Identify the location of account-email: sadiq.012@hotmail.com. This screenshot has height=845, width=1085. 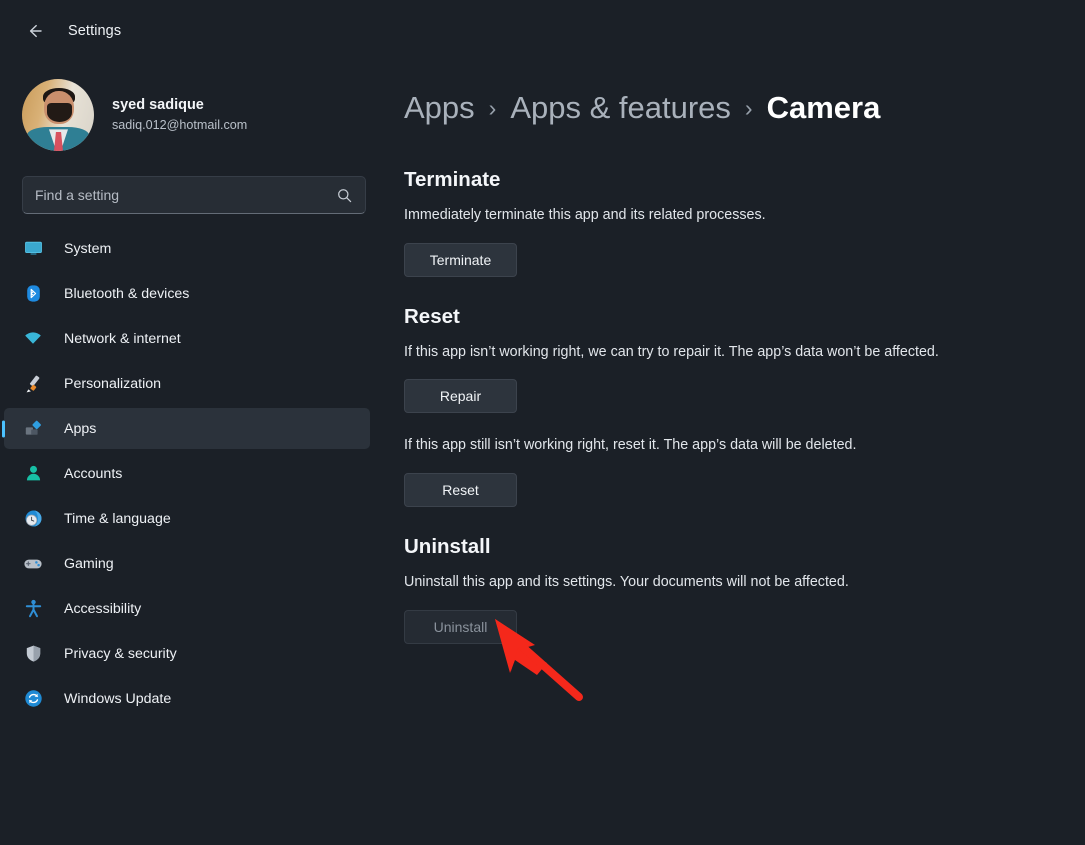
(180, 125).